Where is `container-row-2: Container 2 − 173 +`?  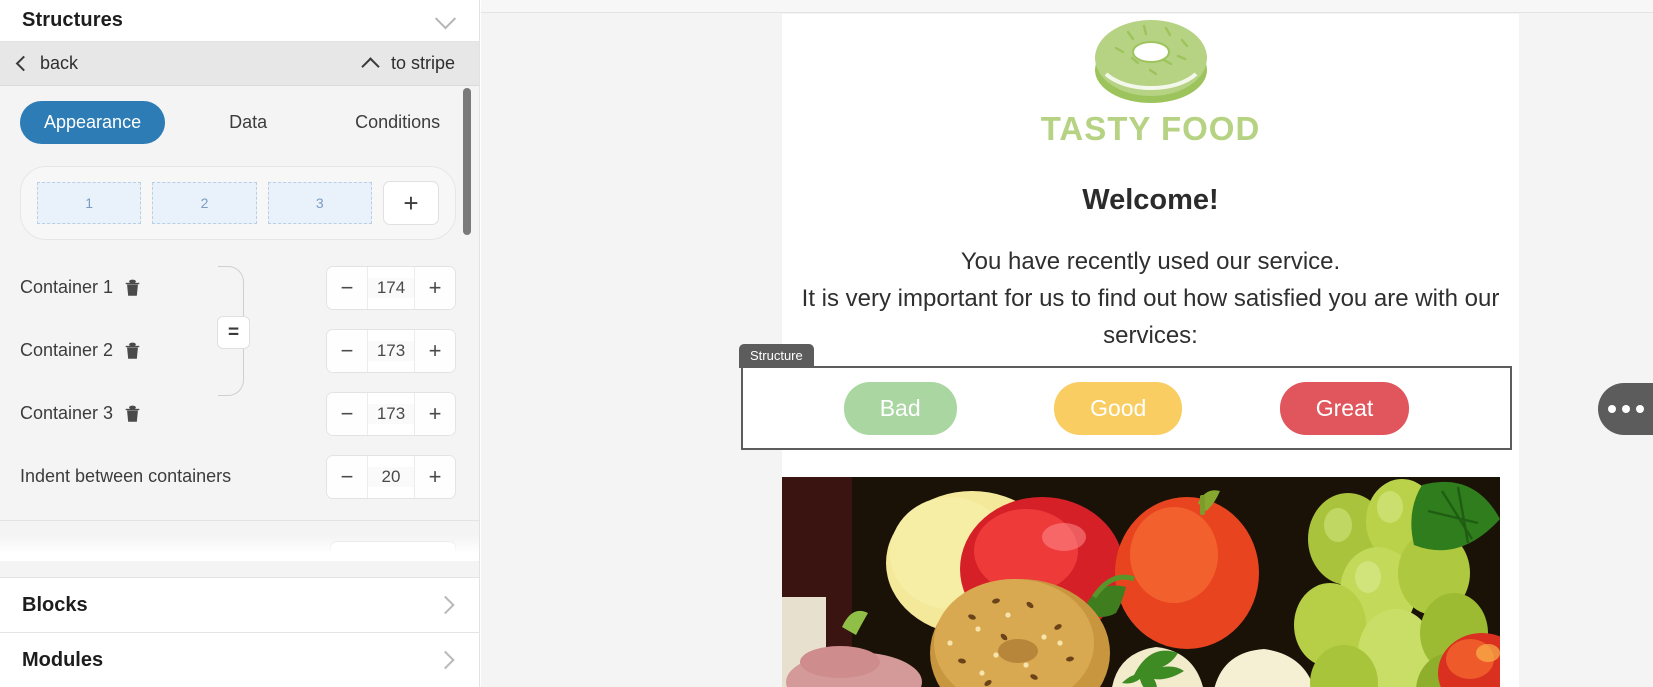 container-row-2: Container 2 − 173 + is located at coordinates (238, 350).